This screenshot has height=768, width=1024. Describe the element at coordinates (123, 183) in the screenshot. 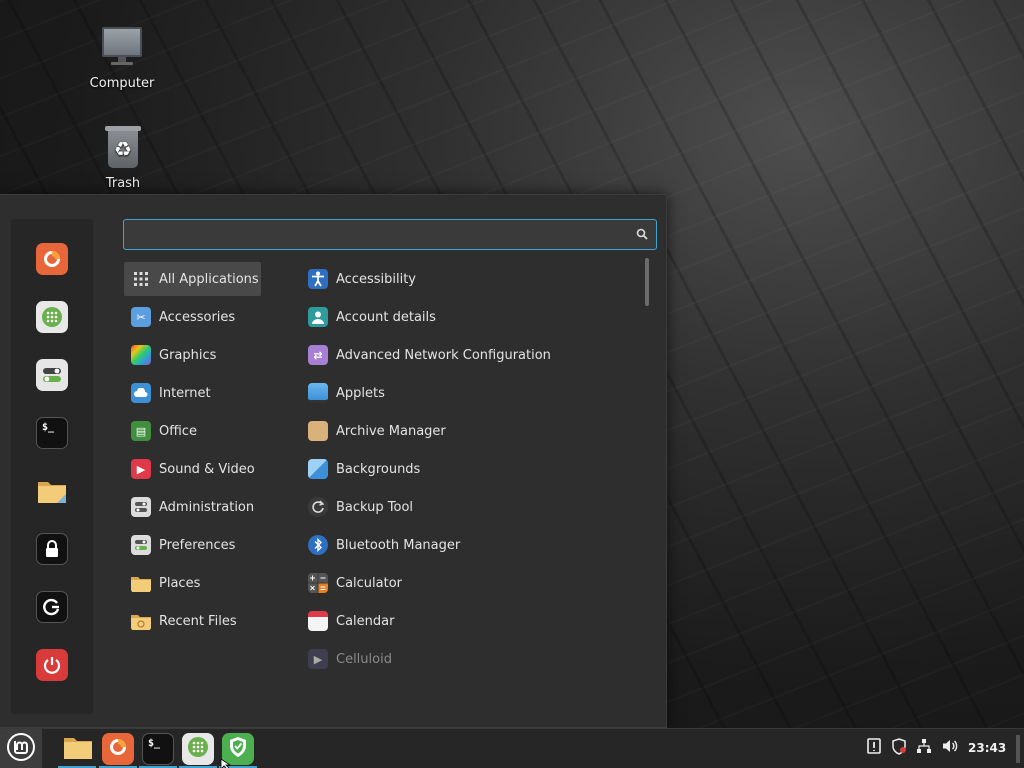

I see `desktop-icon-label: Trash` at that location.